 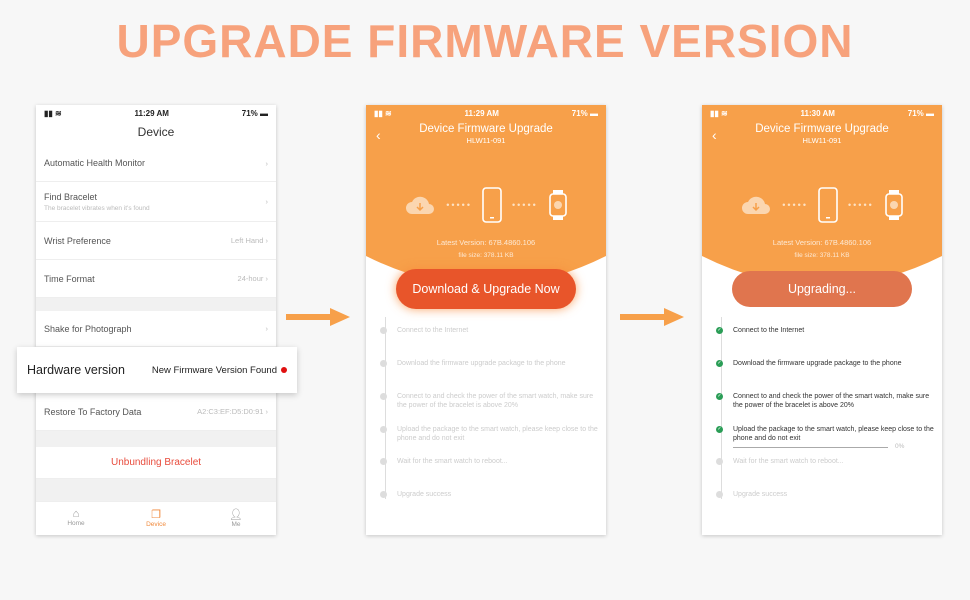 What do you see at coordinates (486, 289) in the screenshot?
I see `download-upgrade-button: Download & Upgrade Now` at bounding box center [486, 289].